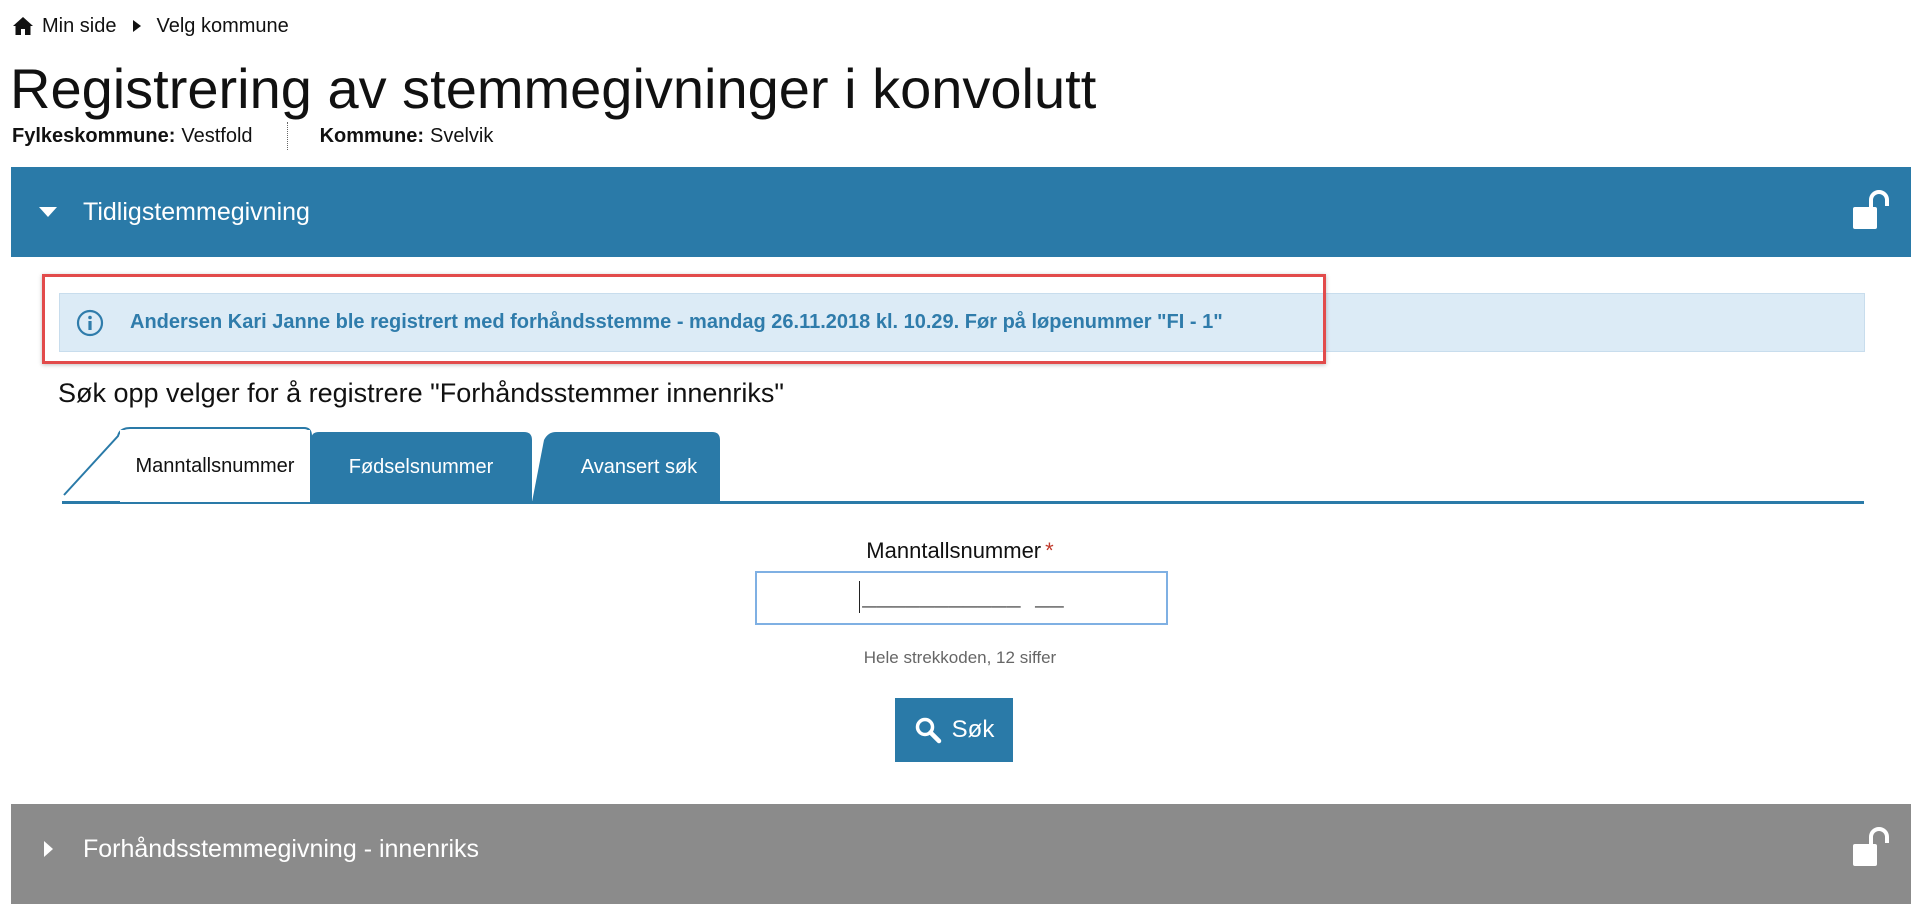 This screenshot has width=1920, height=904. Describe the element at coordinates (961, 212) in the screenshot. I see `panel-header-tidligstemmegivning: Tidligstemmegivning` at that location.